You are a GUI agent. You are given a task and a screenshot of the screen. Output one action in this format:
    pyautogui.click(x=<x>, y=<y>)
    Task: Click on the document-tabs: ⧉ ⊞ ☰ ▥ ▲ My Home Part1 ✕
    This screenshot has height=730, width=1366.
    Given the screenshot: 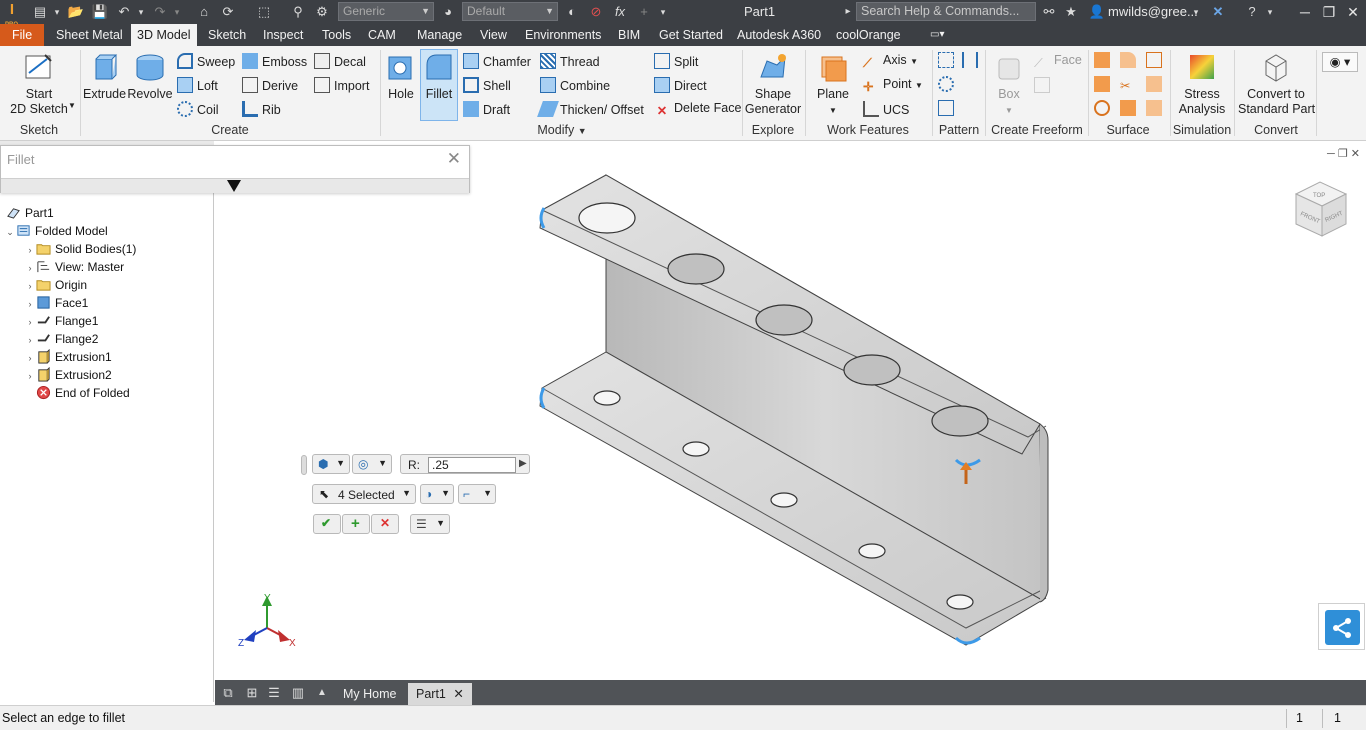 What is the action you would take?
    pyautogui.click(x=790, y=692)
    